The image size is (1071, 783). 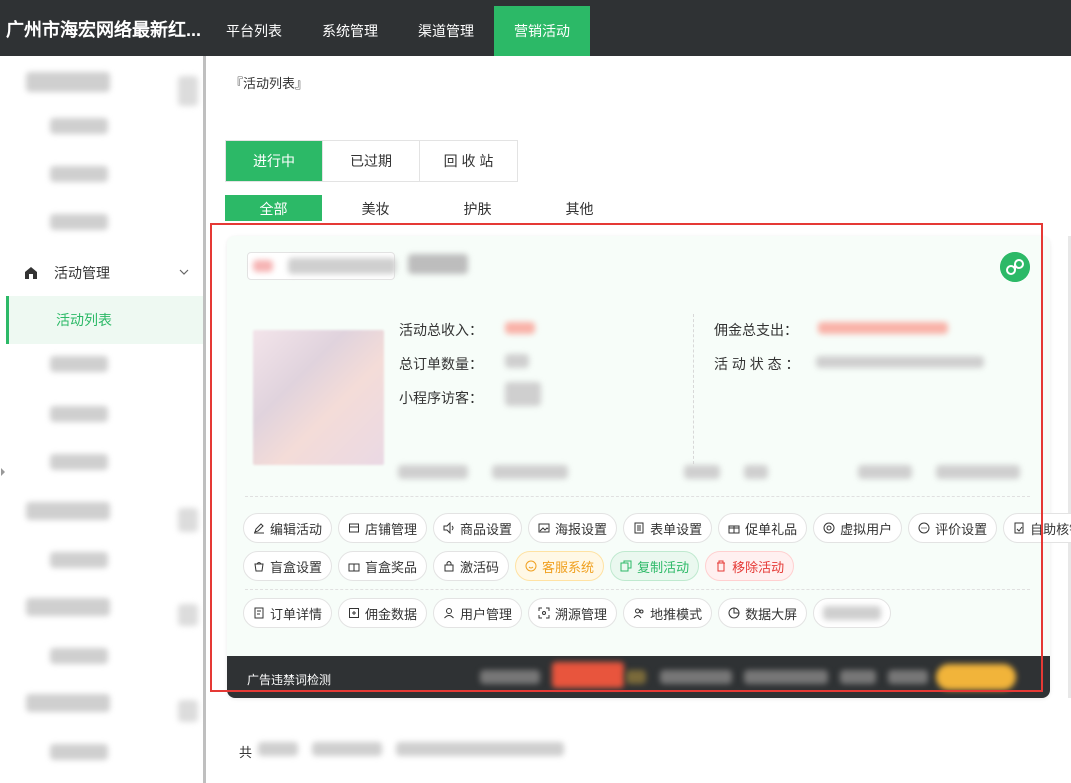 What do you see at coordinates (763, 613) in the screenshot?
I see `data-dashboard-button: 数据大屏` at bounding box center [763, 613].